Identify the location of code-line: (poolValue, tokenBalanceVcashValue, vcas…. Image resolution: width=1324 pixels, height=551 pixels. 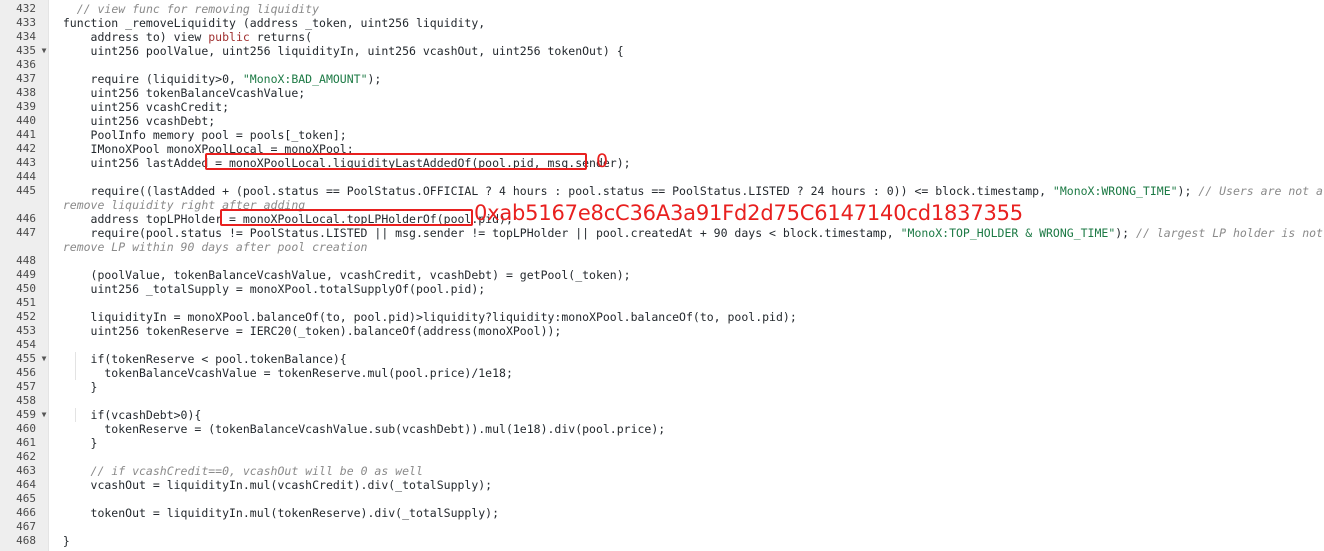
(340, 275).